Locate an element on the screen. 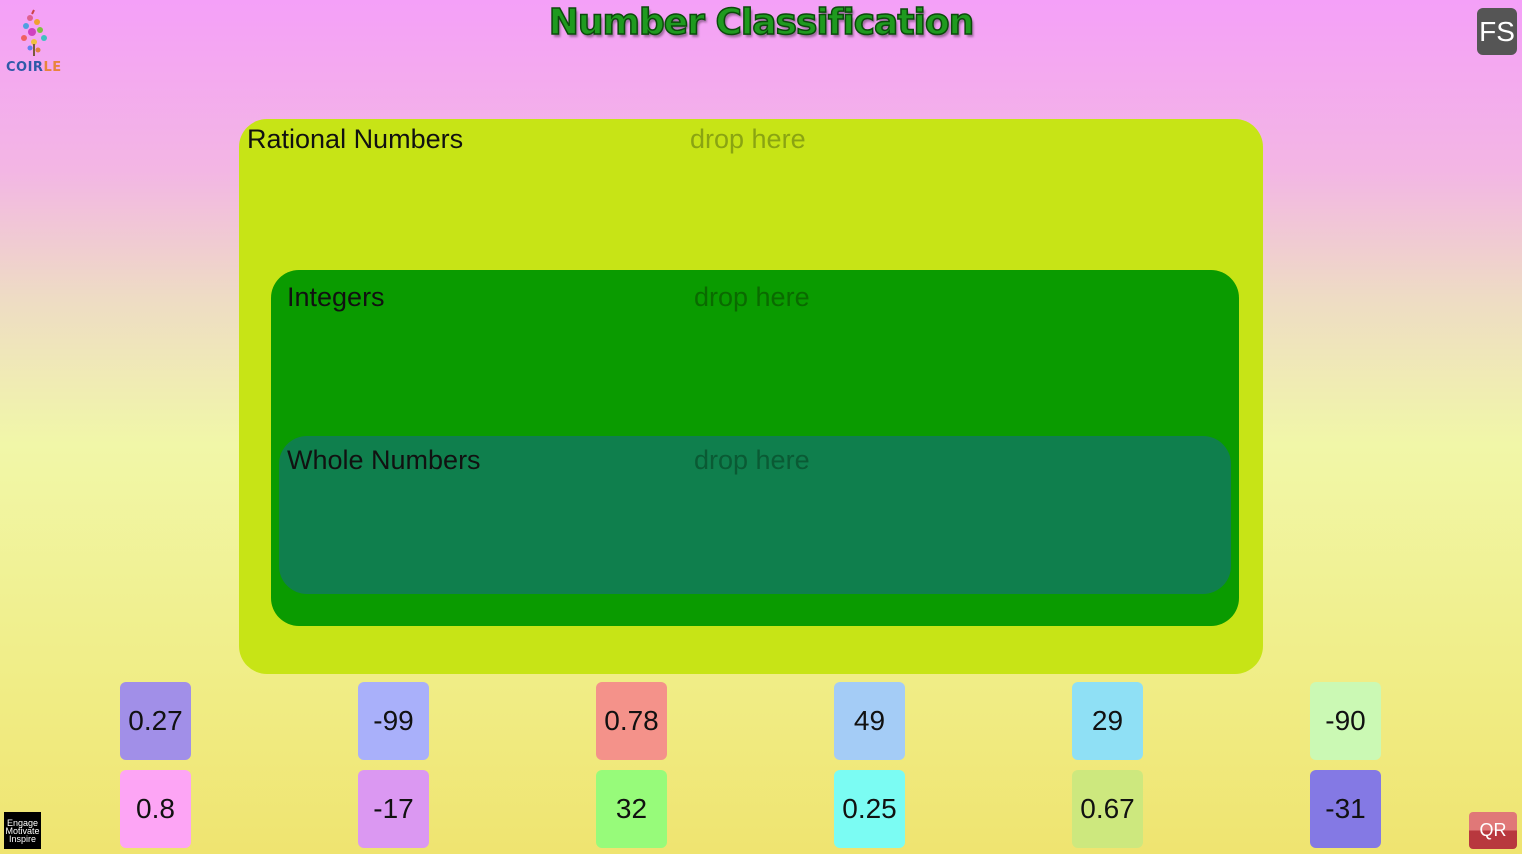 The image size is (1522, 854). number-tile: 0.78 is located at coordinates (631, 721).